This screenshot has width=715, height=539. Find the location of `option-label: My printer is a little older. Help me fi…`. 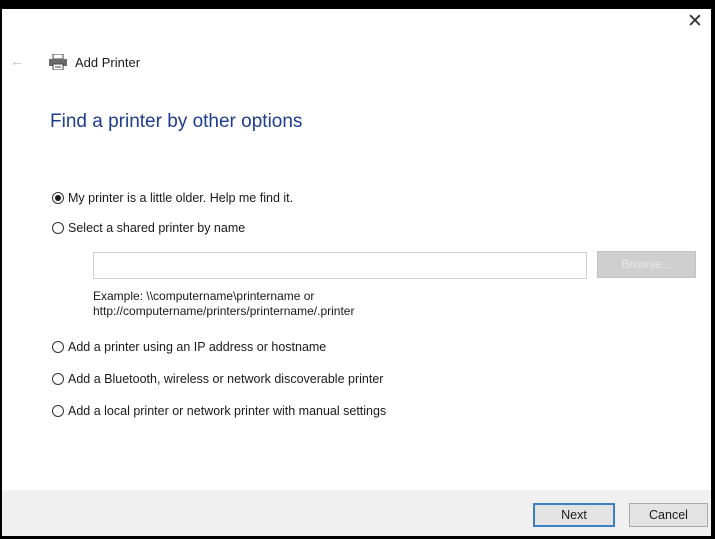

option-label: My printer is a little older. Help me fi… is located at coordinates (181, 198).